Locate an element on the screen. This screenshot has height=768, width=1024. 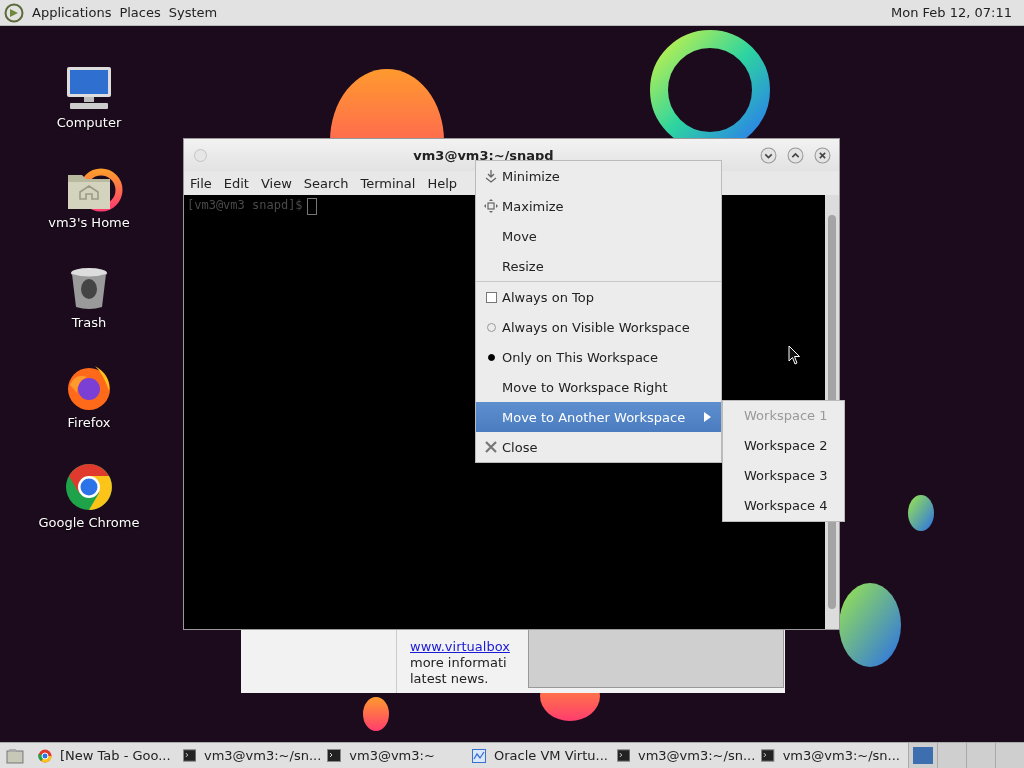
computer-icon is located at coordinates (89, 88).